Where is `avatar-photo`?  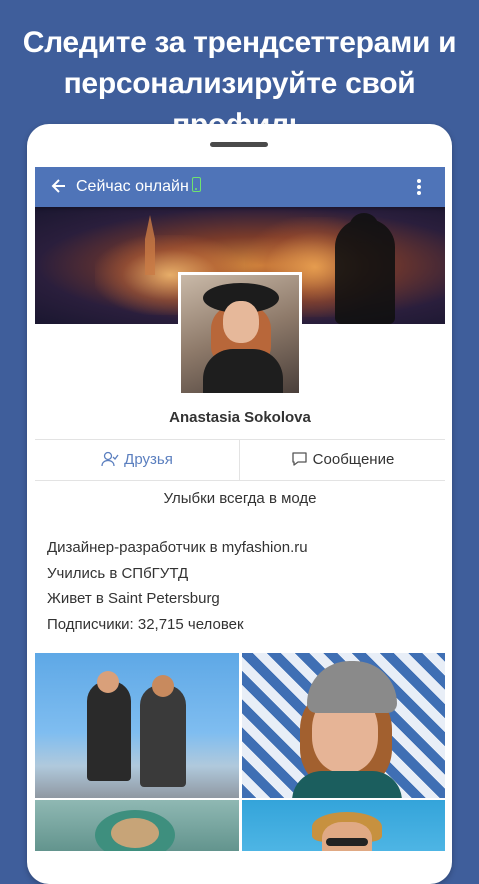
avatar-photo is located at coordinates (240, 334).